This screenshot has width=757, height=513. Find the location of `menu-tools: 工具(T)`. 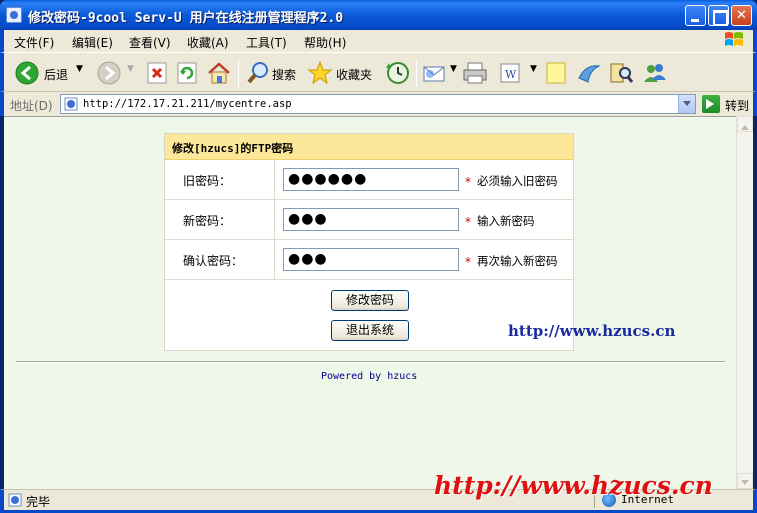

menu-tools: 工具(T) is located at coordinates (266, 42).